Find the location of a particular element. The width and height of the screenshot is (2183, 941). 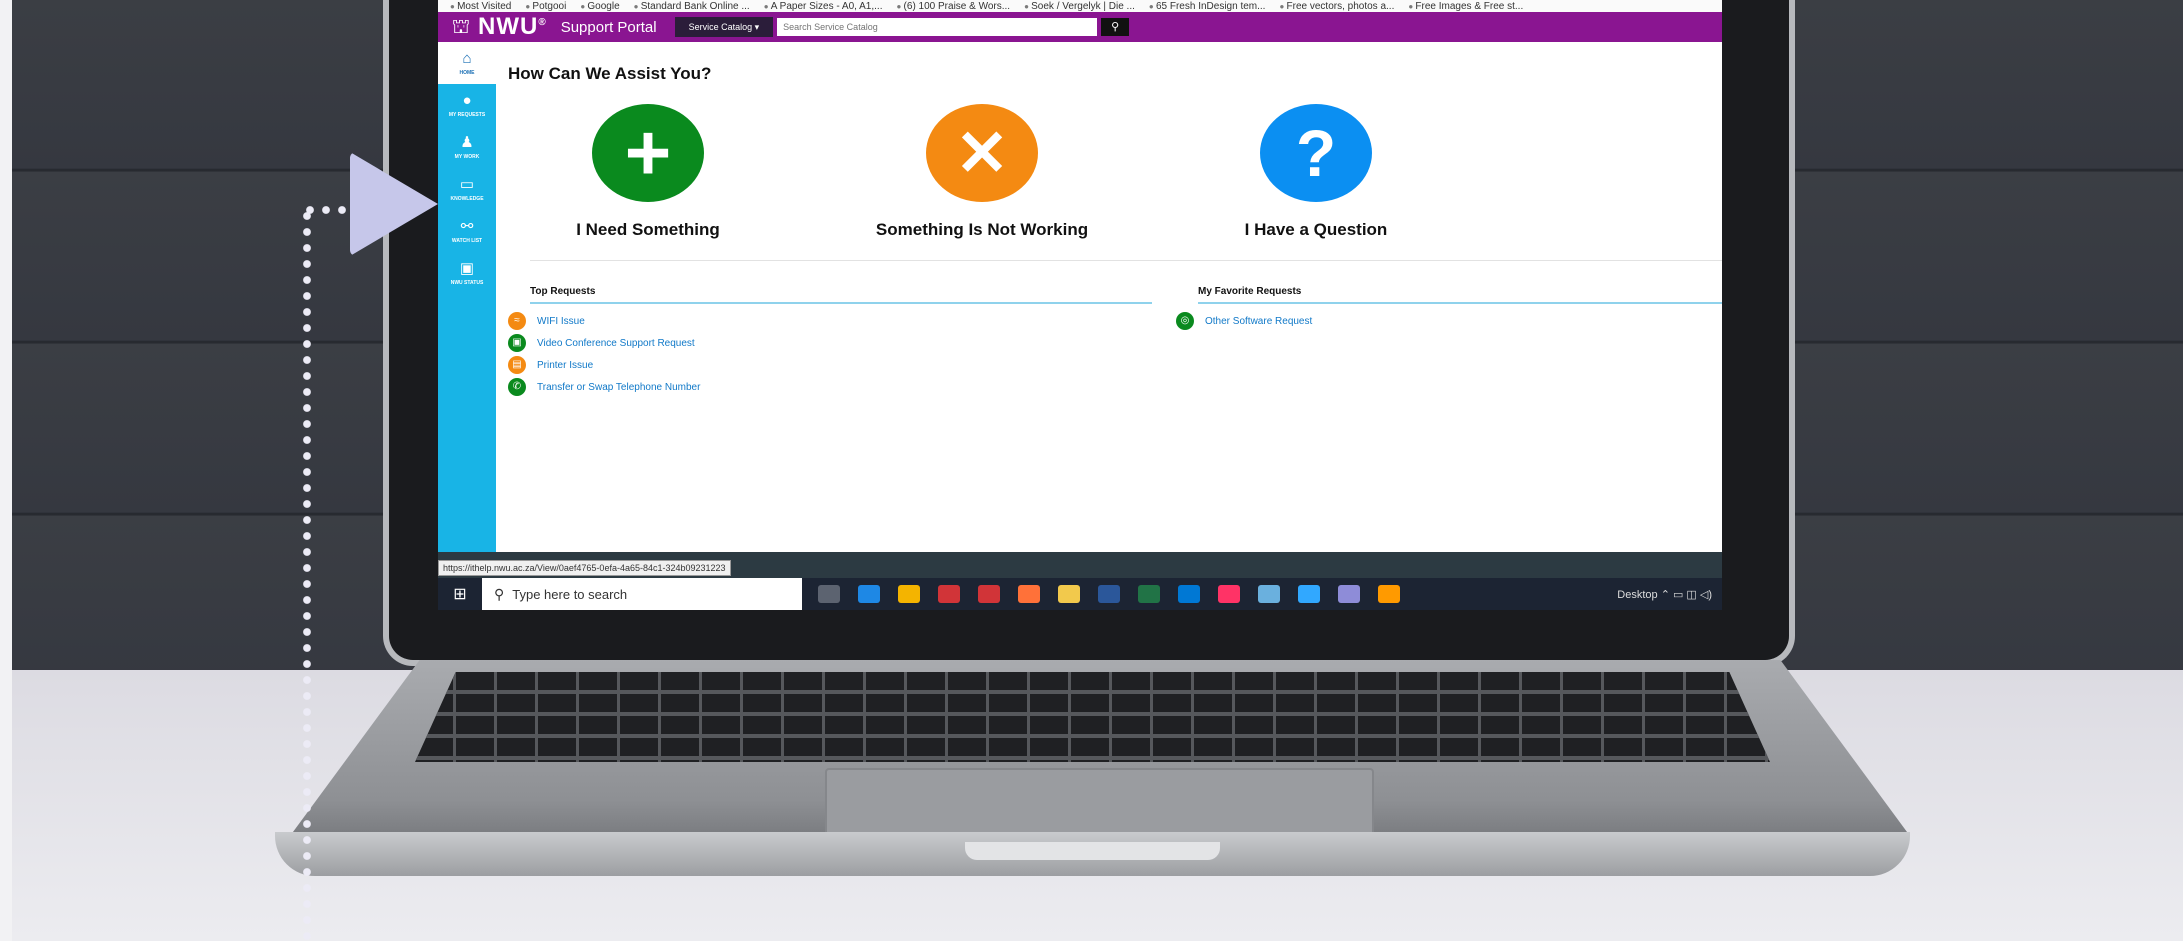

sidenav-label: WATCH LIST is located at coordinates (467, 240).